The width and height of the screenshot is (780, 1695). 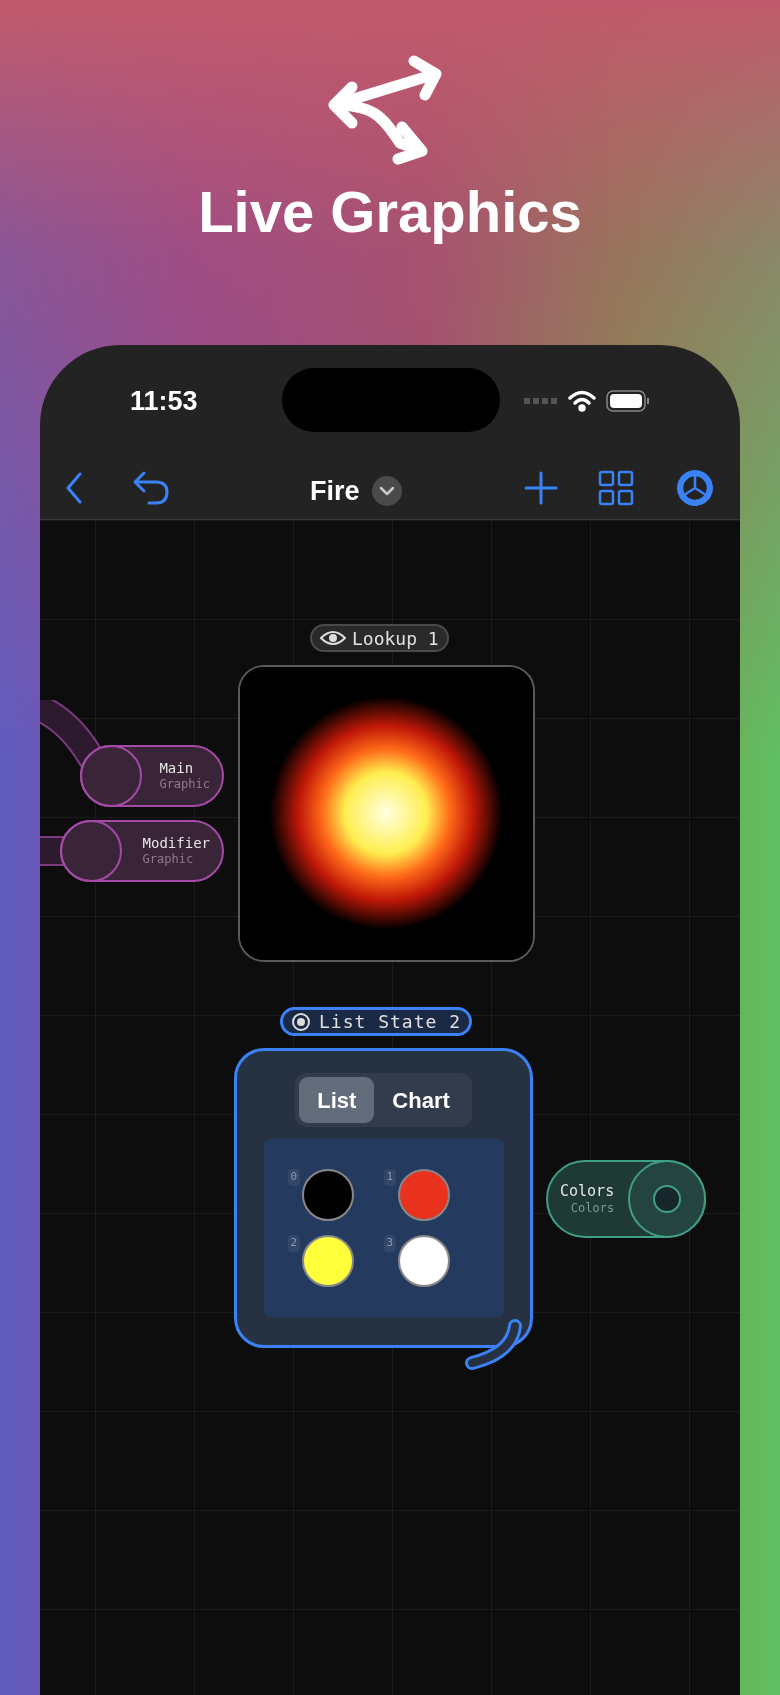 I want to click on output-port: Colors Colors, so click(x=626, y=1199).